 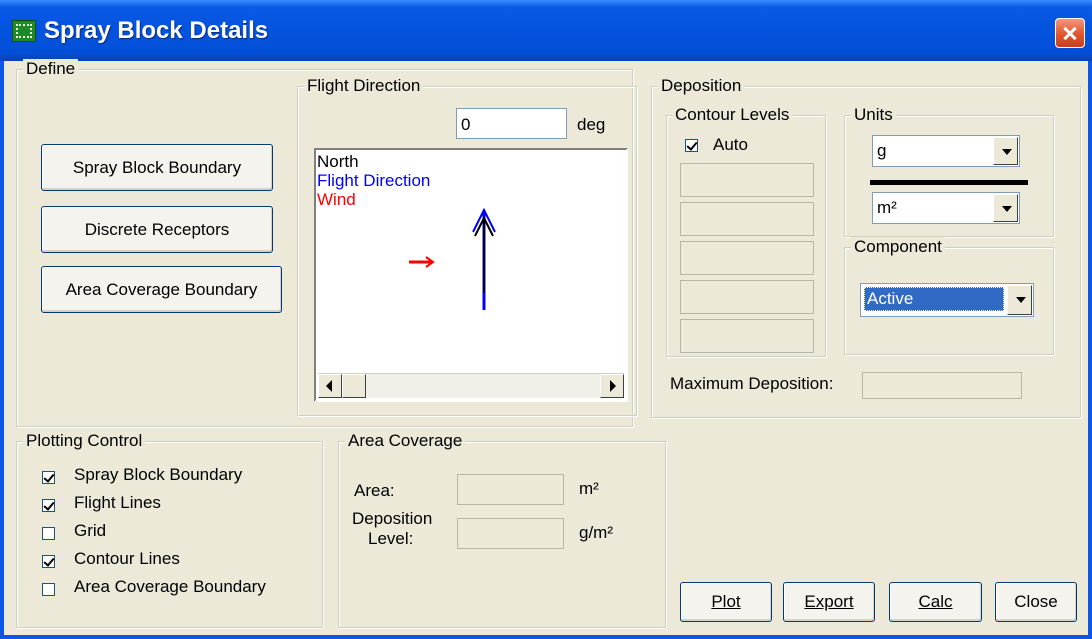 I want to click on define-group-label: Define, so click(x=51, y=69).